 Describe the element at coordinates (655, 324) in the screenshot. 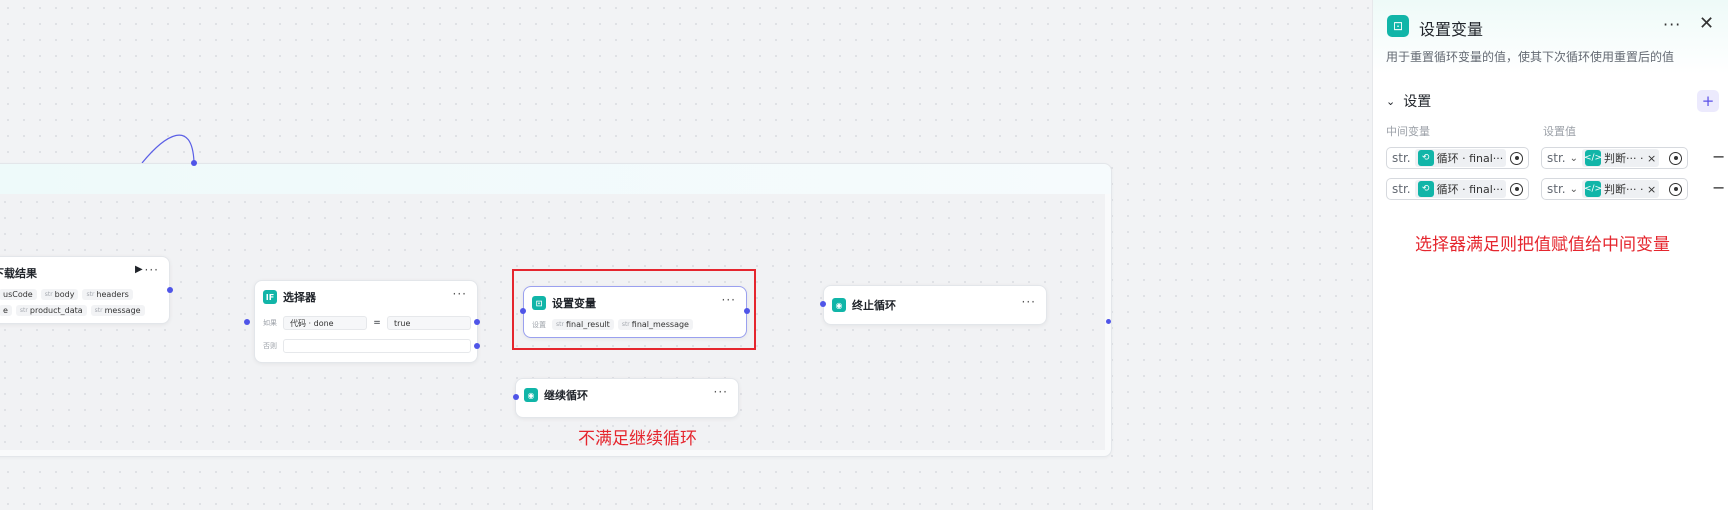

I see `var-tag: str final_message` at that location.